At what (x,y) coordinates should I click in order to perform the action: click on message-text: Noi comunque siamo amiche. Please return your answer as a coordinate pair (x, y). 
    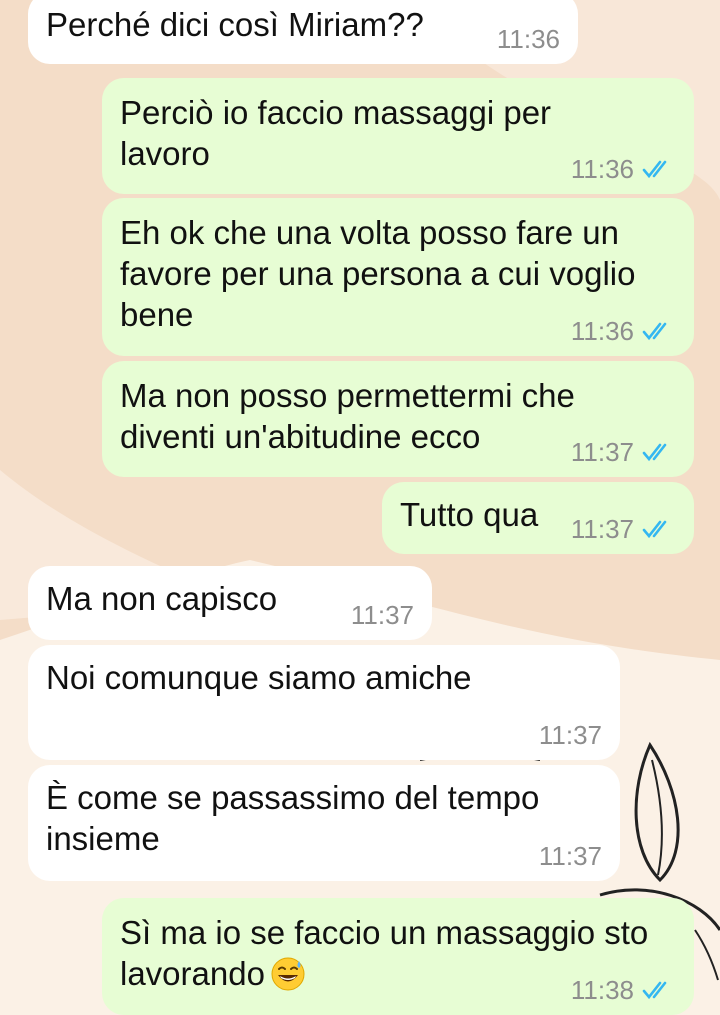
    Looking at the image, I should click on (259, 677).